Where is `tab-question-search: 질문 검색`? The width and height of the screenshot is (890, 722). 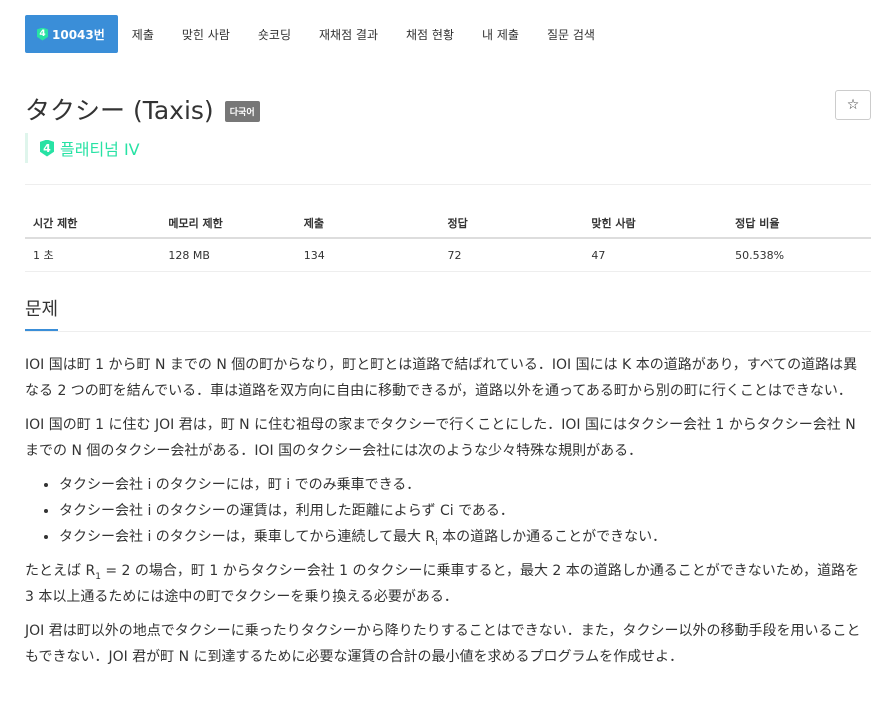 tab-question-search: 질문 검색 is located at coordinates (571, 34).